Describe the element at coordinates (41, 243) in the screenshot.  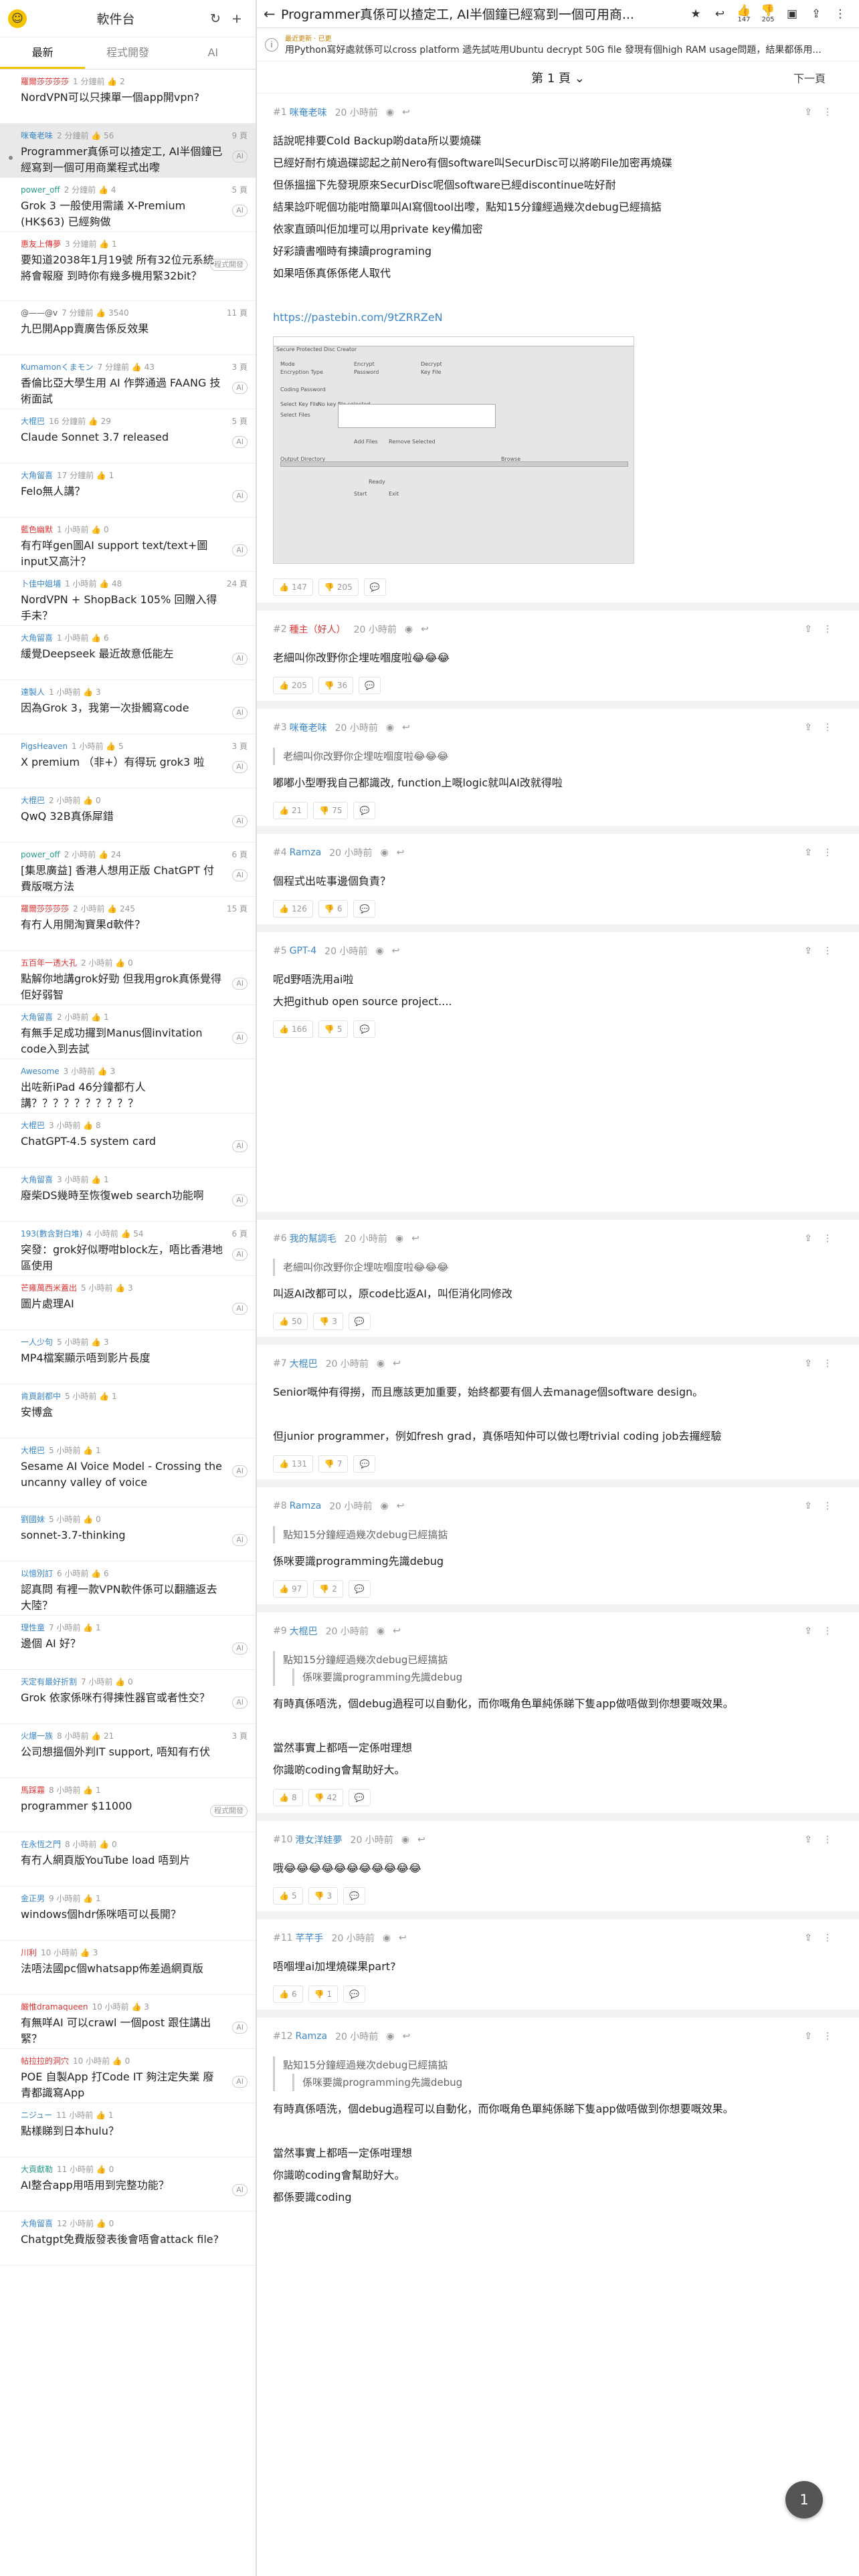
I see `thread-author: 惠友上傳夢` at that location.